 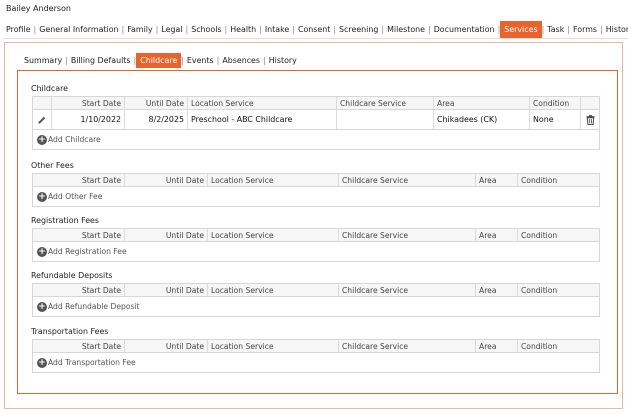 I want to click on subtab-absences: Absences, so click(x=241, y=60).